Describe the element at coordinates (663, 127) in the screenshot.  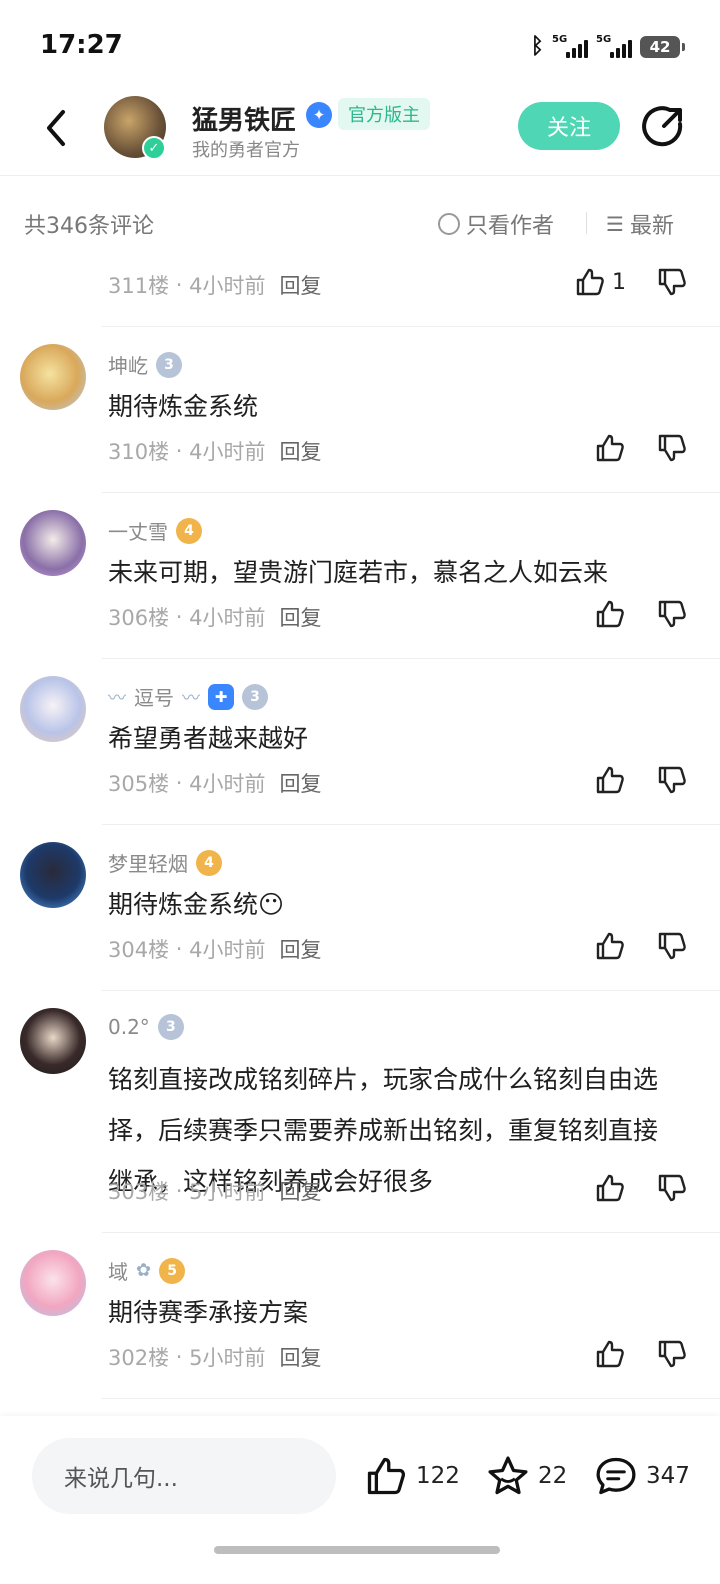
I see `share-icon` at that location.